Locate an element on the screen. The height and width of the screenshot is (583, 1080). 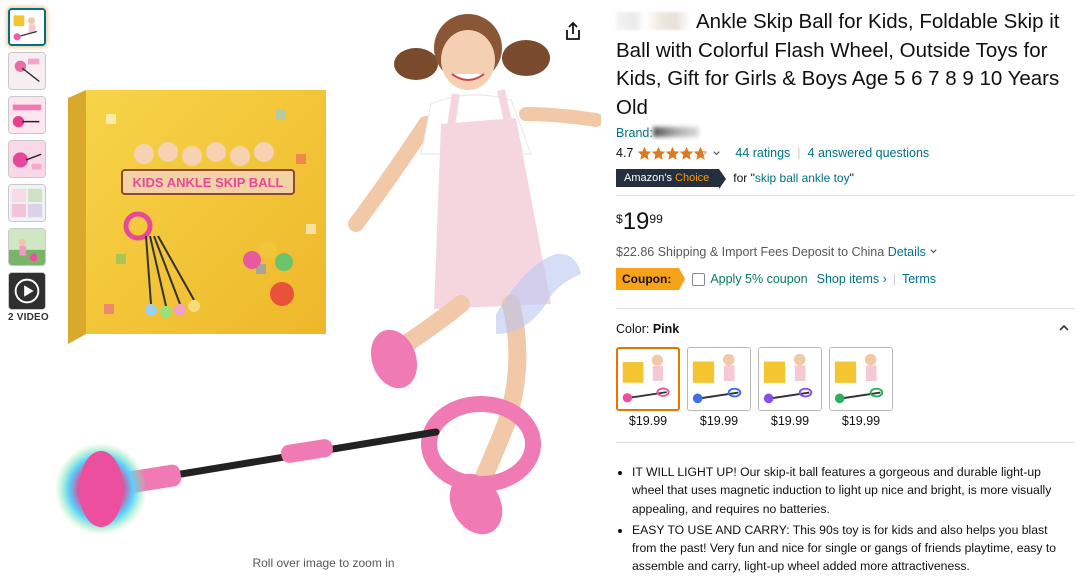
redacted-brand-name is located at coordinates (675, 132).